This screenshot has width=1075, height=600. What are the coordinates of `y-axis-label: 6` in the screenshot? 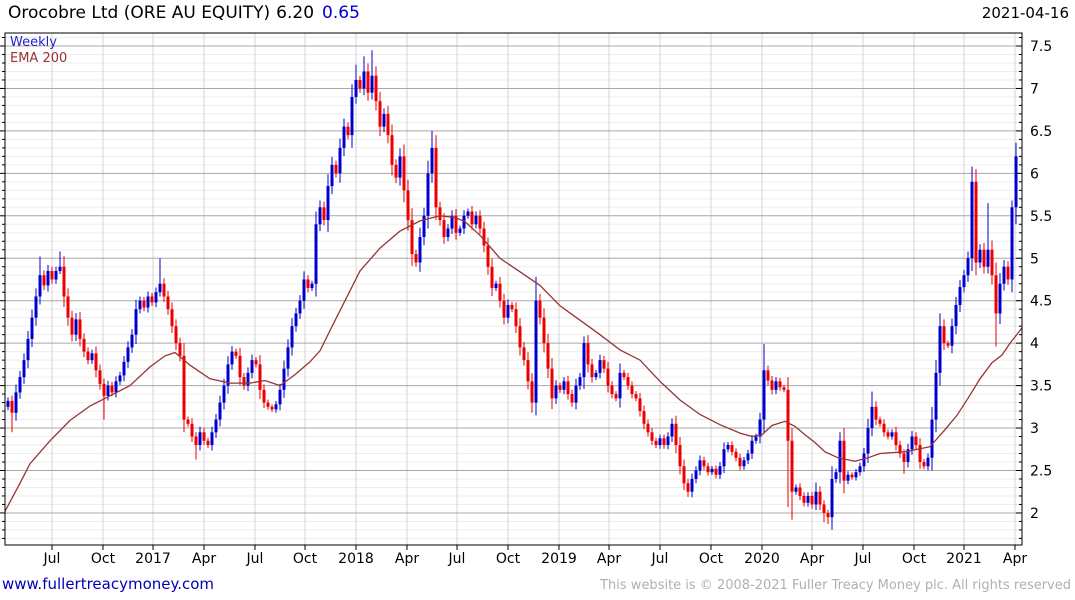 It's located at (1034, 174).